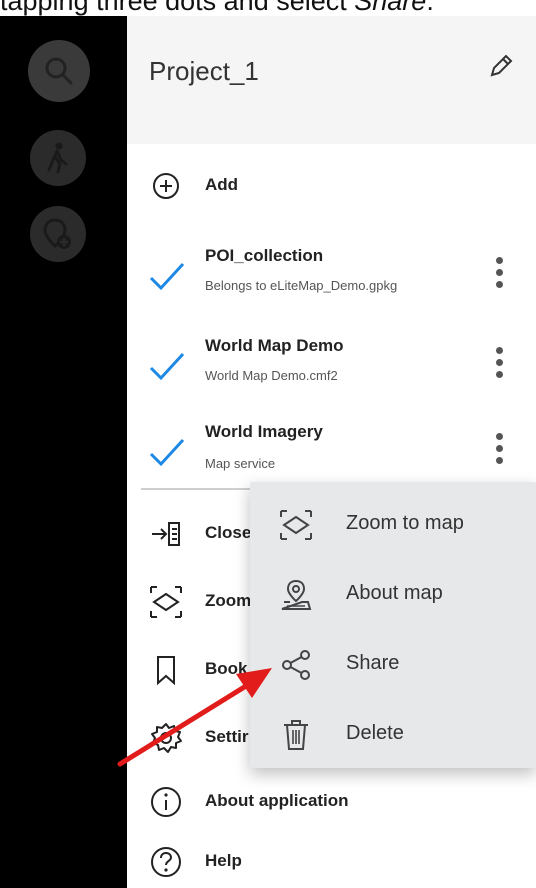 This screenshot has width=536, height=888. I want to click on popup-item-label: Zoom to map, so click(405, 523).